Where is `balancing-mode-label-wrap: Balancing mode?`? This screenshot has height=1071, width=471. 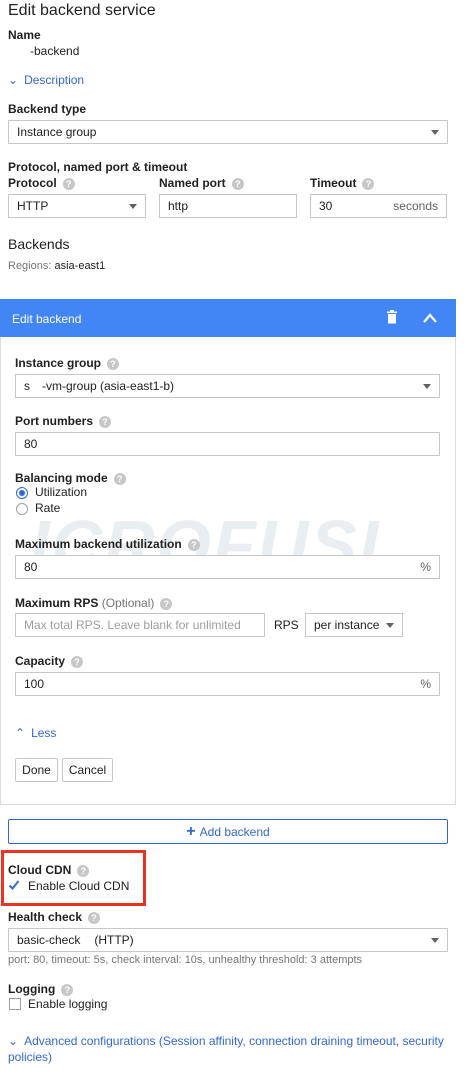
balancing-mode-label-wrap: Balancing mode? is located at coordinates (70, 478).